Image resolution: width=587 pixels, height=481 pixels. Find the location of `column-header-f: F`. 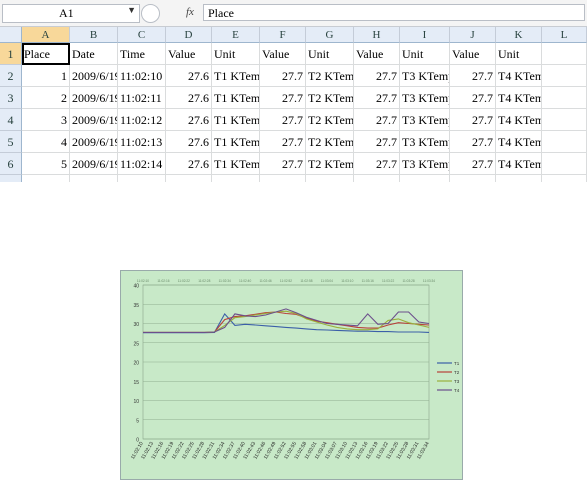

column-header-f: F is located at coordinates (283, 35).